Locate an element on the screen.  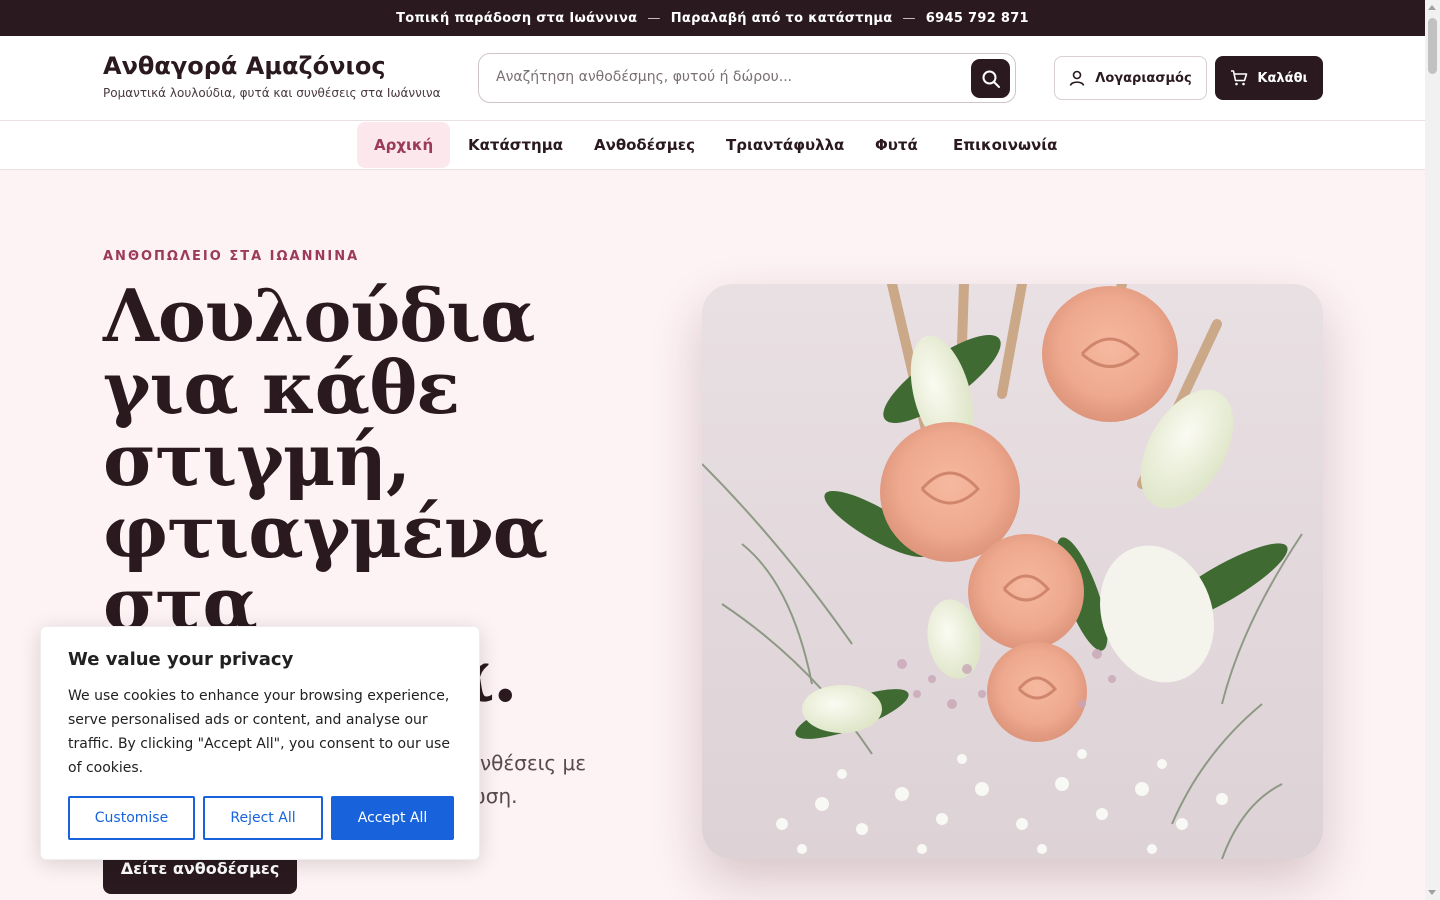
scroll-down-icon is located at coordinates (1432, 892).